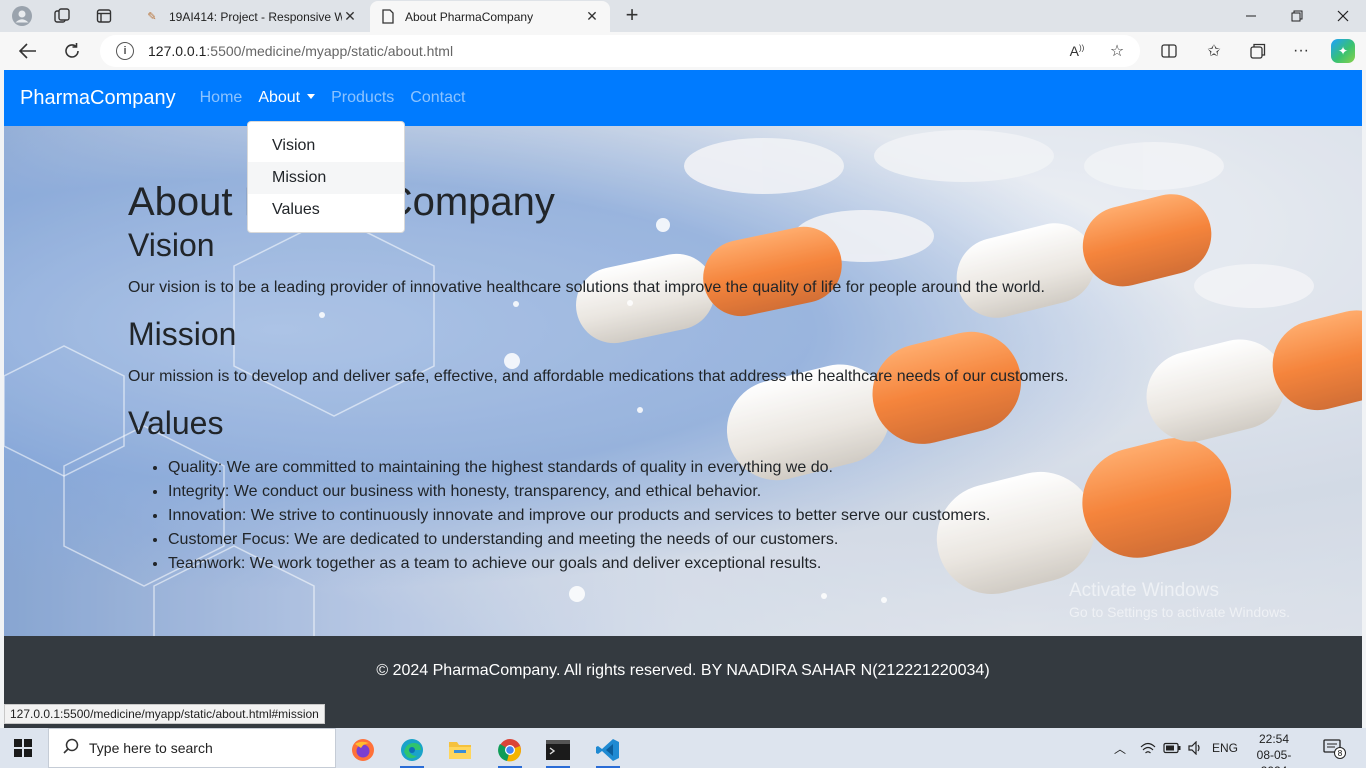  Describe the element at coordinates (152, 17) in the screenshot. I see `tab-favicon-icon: ✎` at that location.